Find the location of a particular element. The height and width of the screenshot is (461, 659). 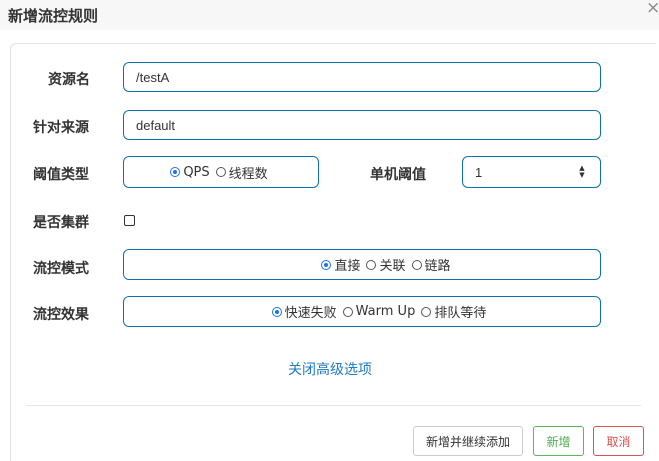

single-threshold-label: 单机阈值 is located at coordinates (398, 175).